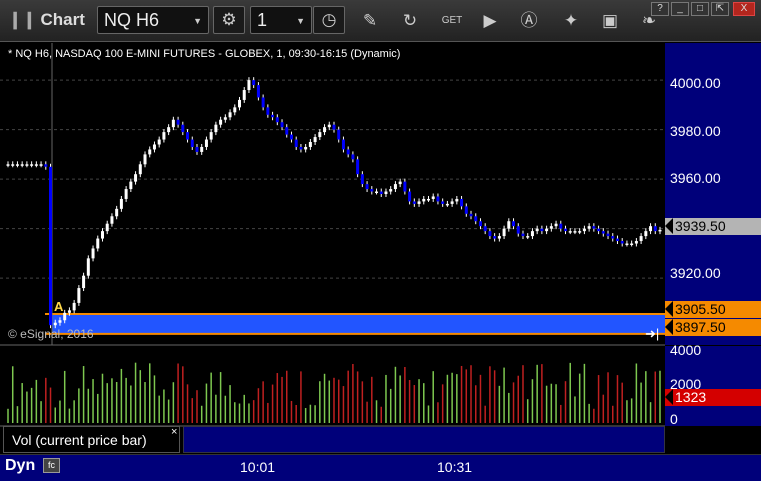 This screenshot has height=481, width=761. Describe the element at coordinates (713, 226) in the screenshot. I see `last-price-badge: 3939.50` at that location.